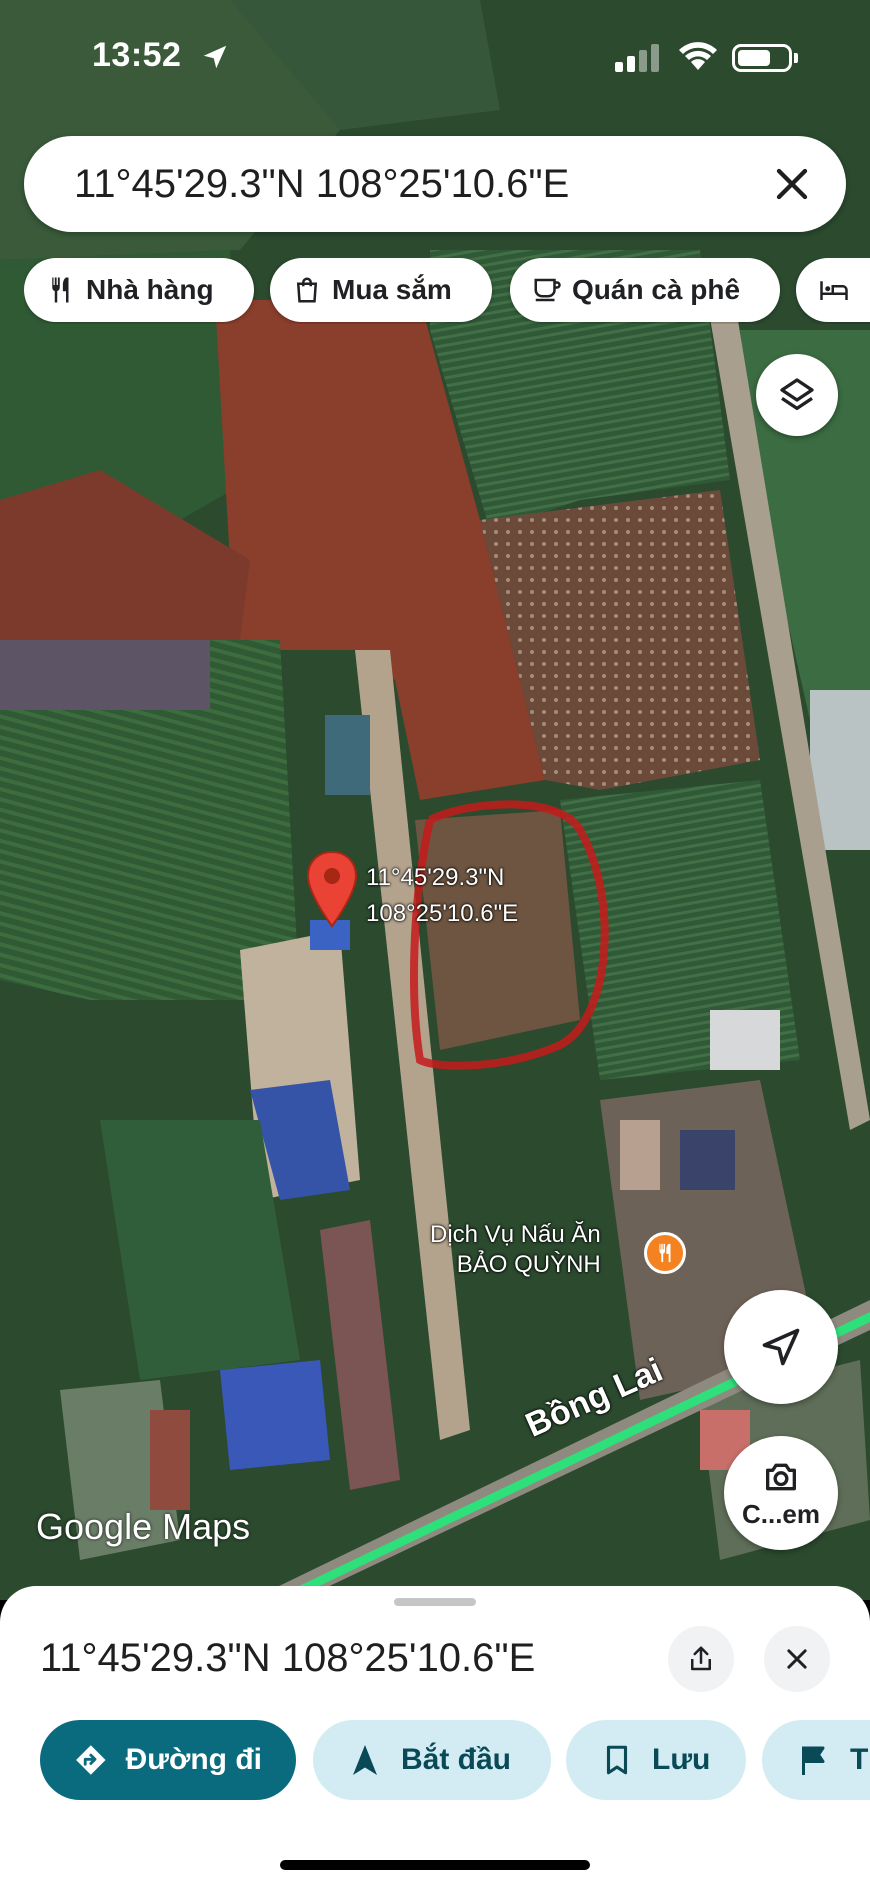 This screenshot has width=870, height=1885. I want to click on bed-icon, so click(834, 290).